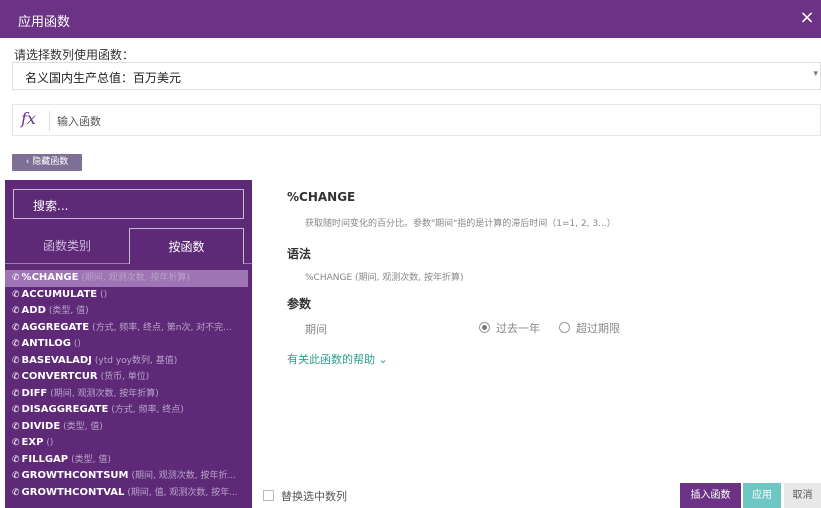  I want to click on function-params: (货币, 单位), so click(125, 377).